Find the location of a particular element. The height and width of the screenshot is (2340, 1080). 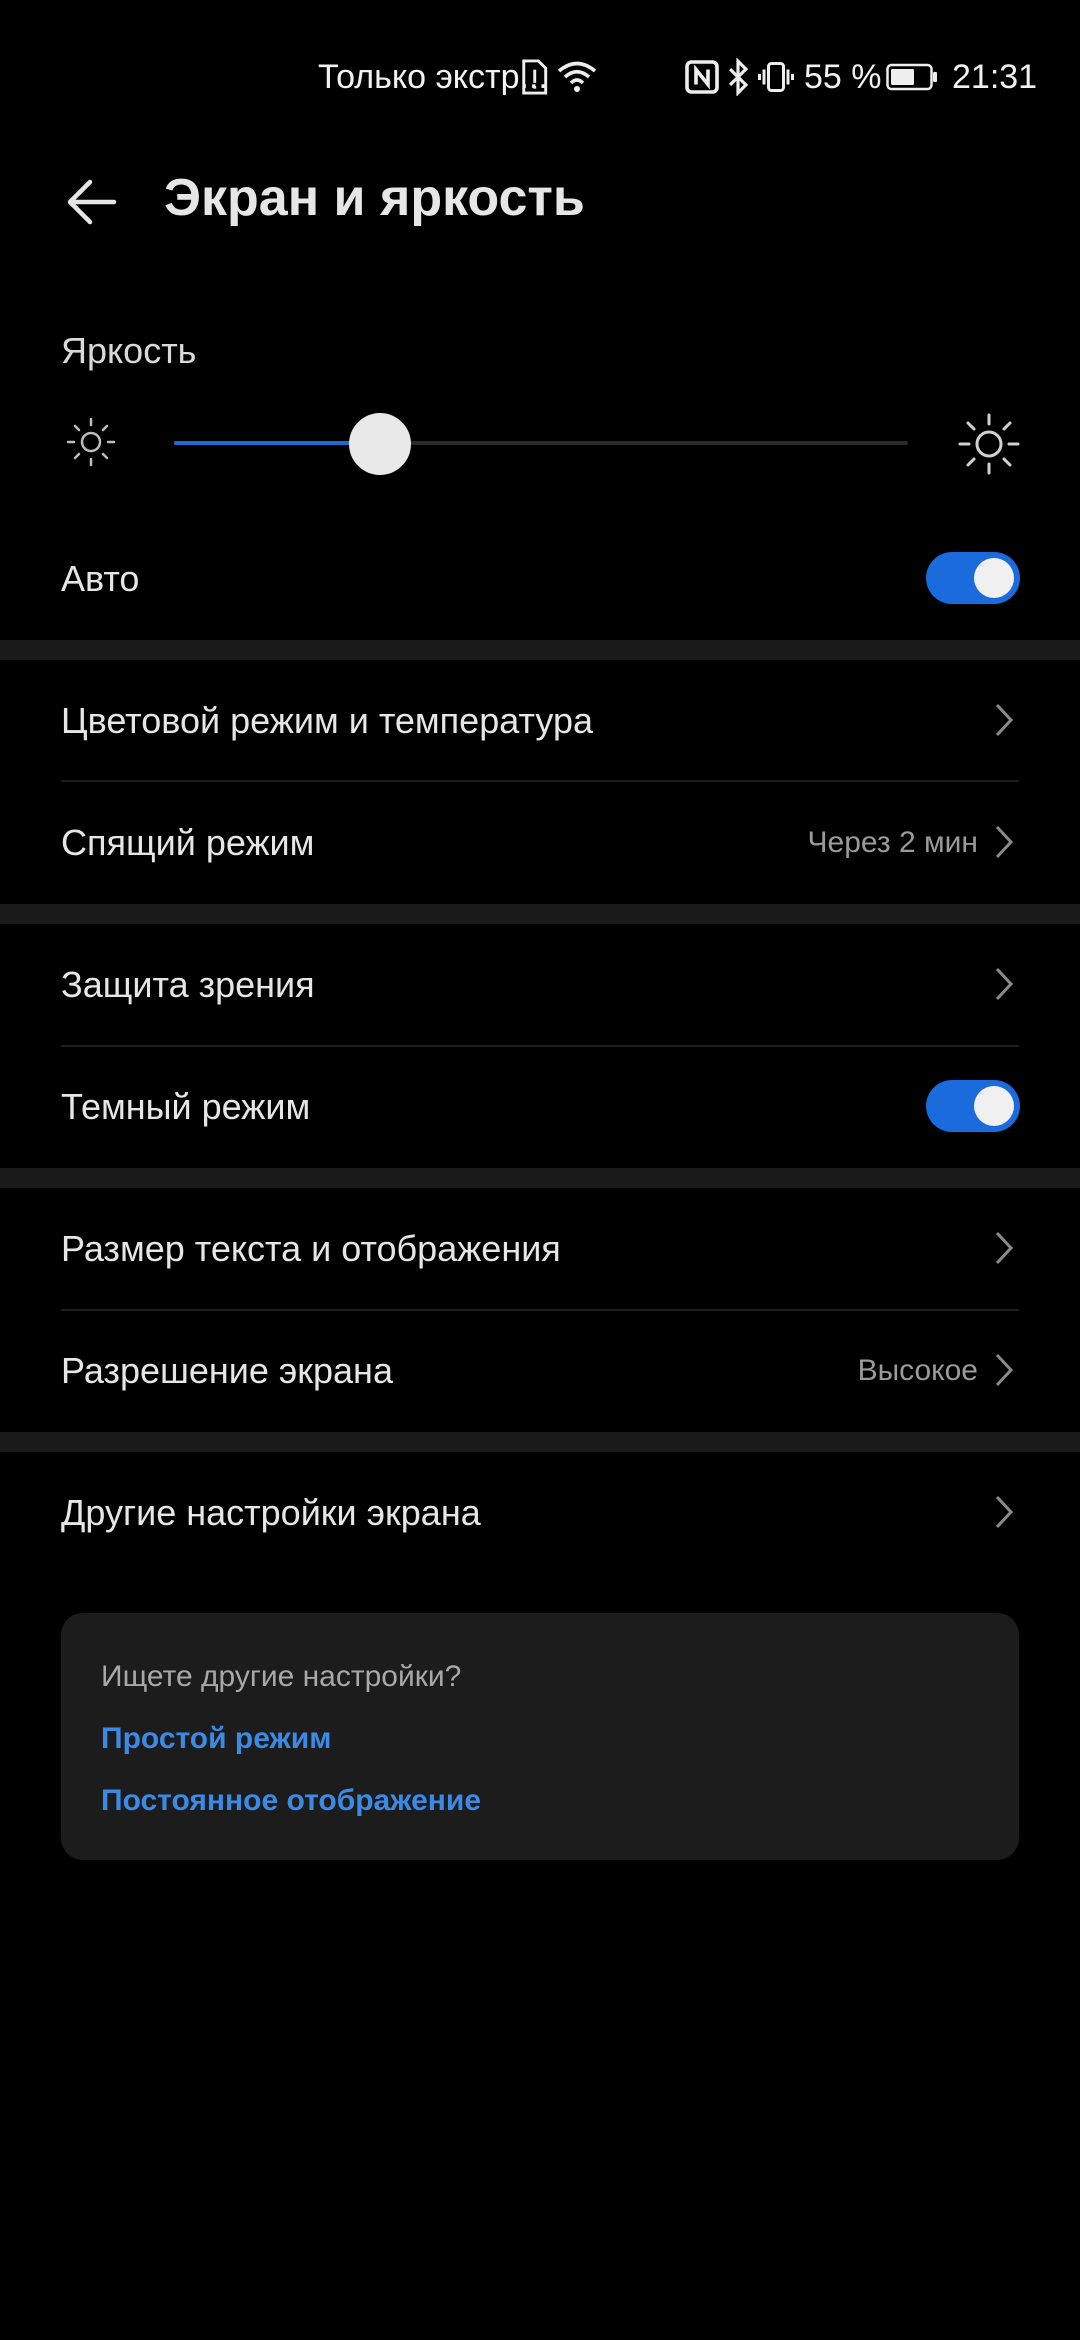

dark-mode-toggle is located at coordinates (973, 1106).